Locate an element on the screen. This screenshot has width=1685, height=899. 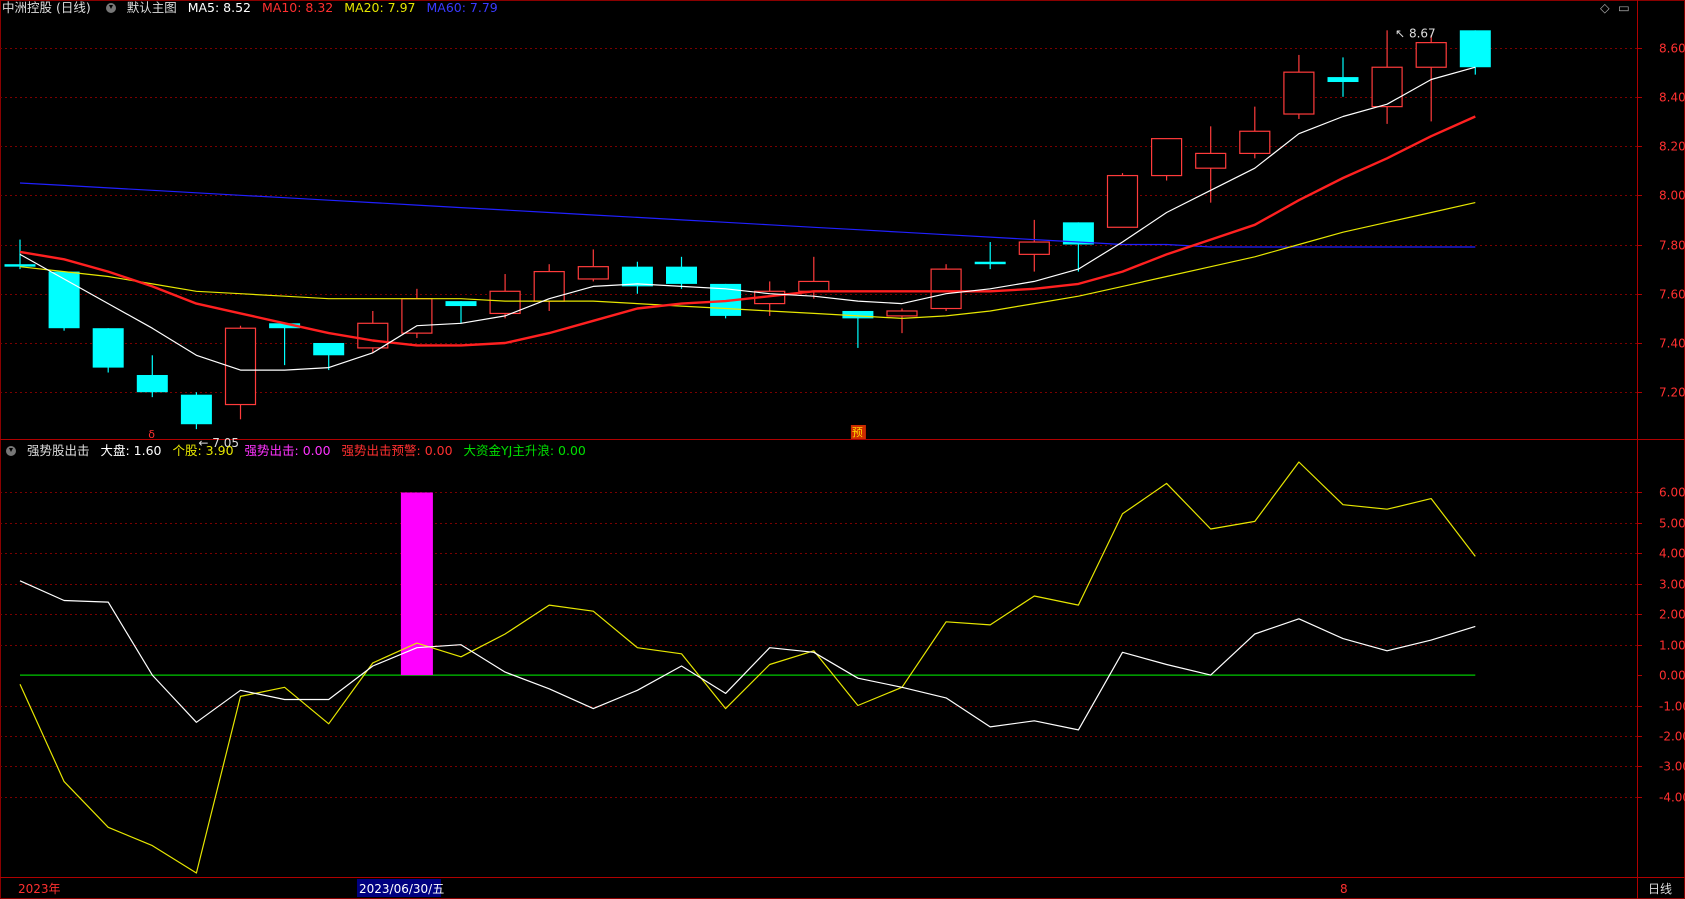
big-money-value: 大资金YJ主升浪: 0.00 is located at coordinates (524, 450).